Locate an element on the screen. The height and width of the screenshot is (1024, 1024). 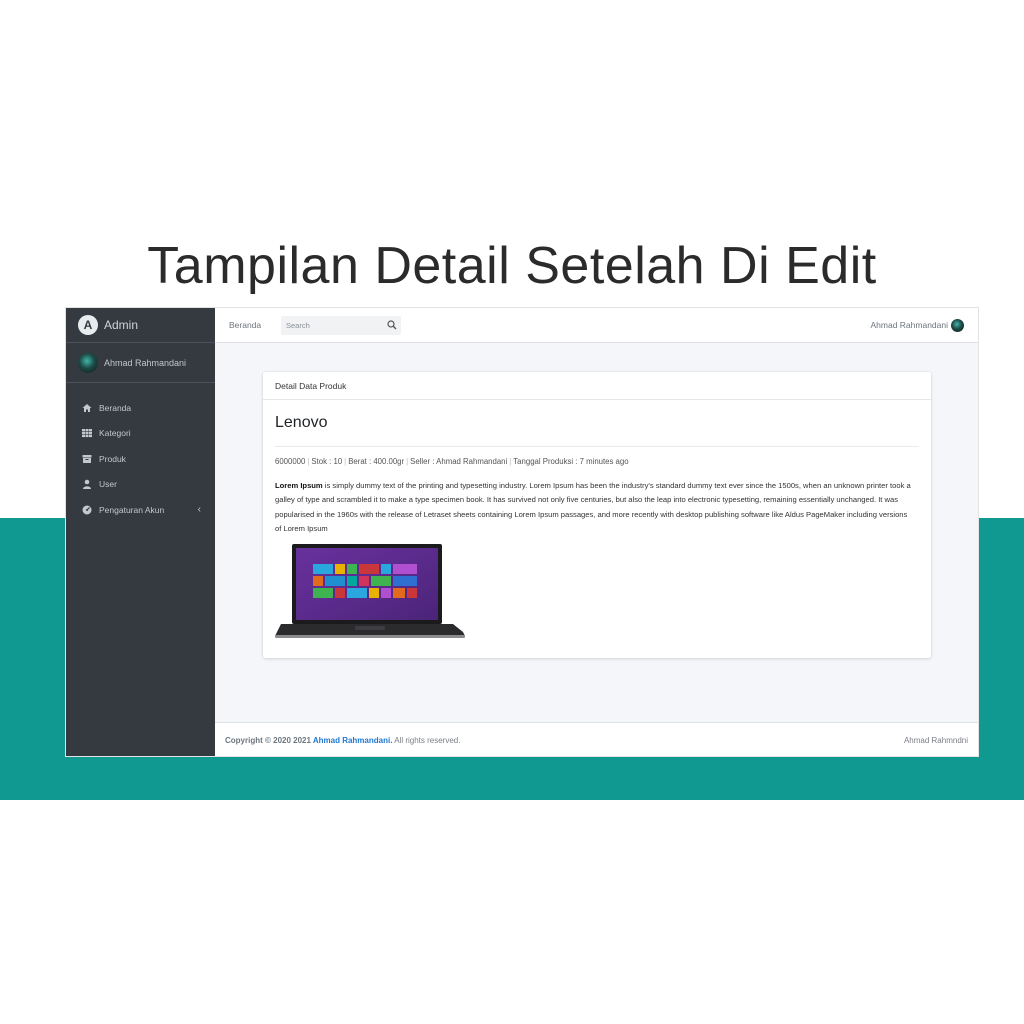
chevron-left-icon: ‹ is located at coordinates (199, 509).